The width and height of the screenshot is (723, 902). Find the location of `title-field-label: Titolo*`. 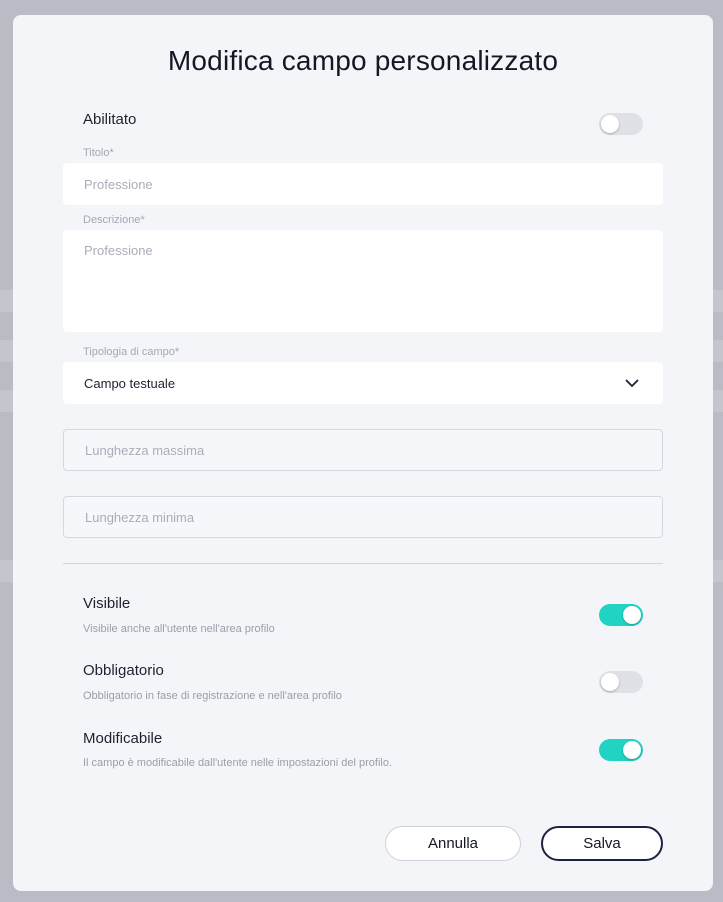

title-field-label: Titolo* is located at coordinates (98, 153).